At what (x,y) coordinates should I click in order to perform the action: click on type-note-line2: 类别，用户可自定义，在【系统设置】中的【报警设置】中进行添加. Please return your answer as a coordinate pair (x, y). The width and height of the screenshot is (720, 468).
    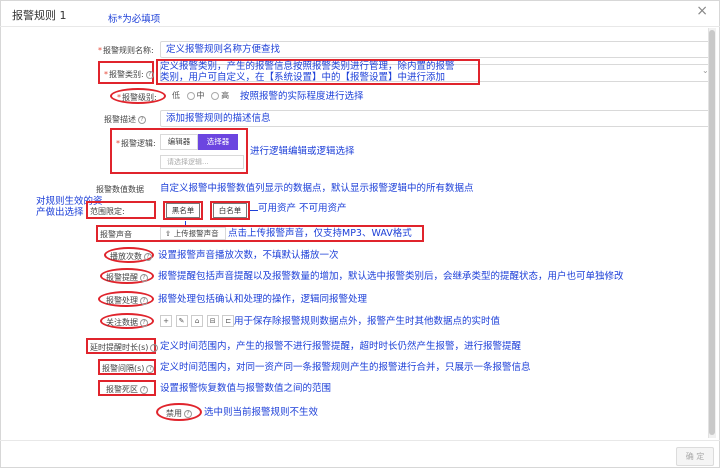
    Looking at the image, I should click on (303, 77).